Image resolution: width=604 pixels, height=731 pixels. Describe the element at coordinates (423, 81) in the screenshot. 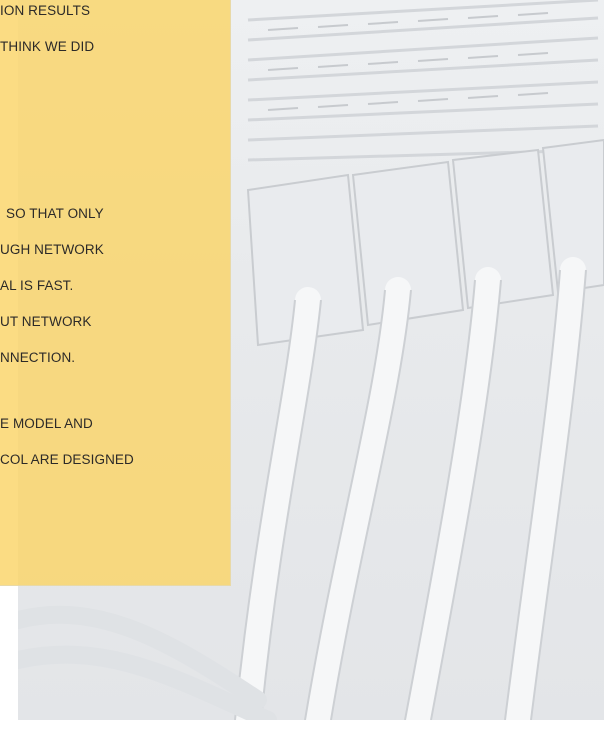

I see `rack-vents` at that location.